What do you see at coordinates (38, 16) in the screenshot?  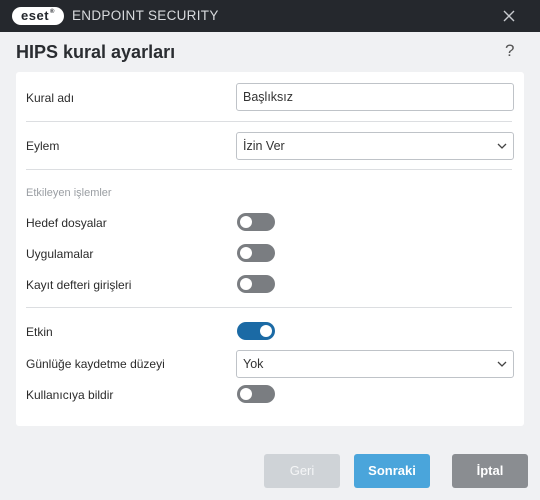 I see `eset-logo: eset®` at bounding box center [38, 16].